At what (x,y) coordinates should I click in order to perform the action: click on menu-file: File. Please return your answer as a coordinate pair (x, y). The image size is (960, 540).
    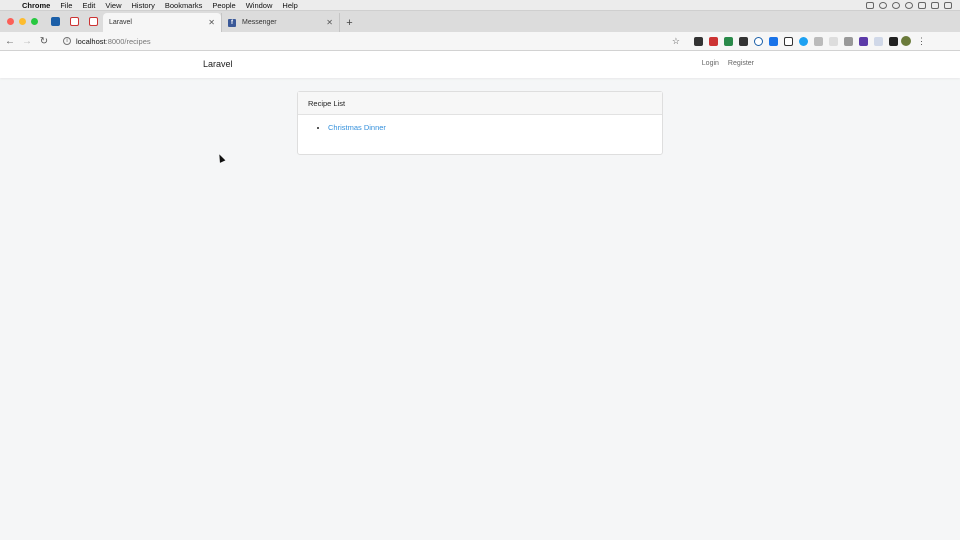
    Looking at the image, I should click on (66, 5).